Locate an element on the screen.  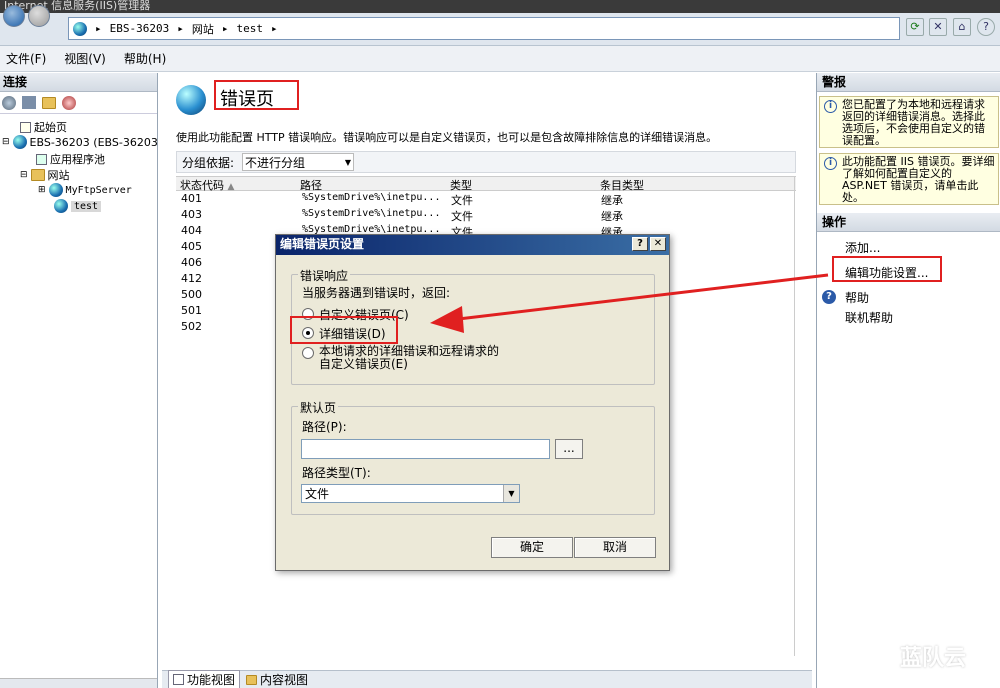
watermark-logo: 蓝队云 is located at coordinates (917, 656).